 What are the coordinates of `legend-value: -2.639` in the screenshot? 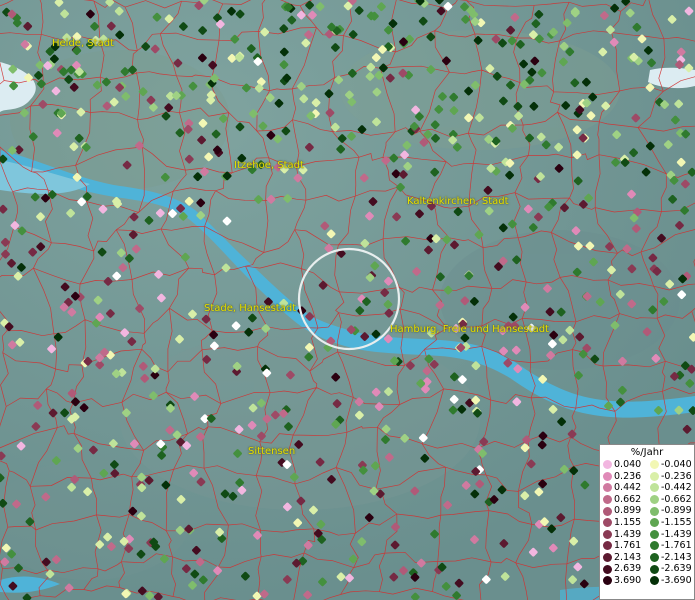 It's located at (676, 569).